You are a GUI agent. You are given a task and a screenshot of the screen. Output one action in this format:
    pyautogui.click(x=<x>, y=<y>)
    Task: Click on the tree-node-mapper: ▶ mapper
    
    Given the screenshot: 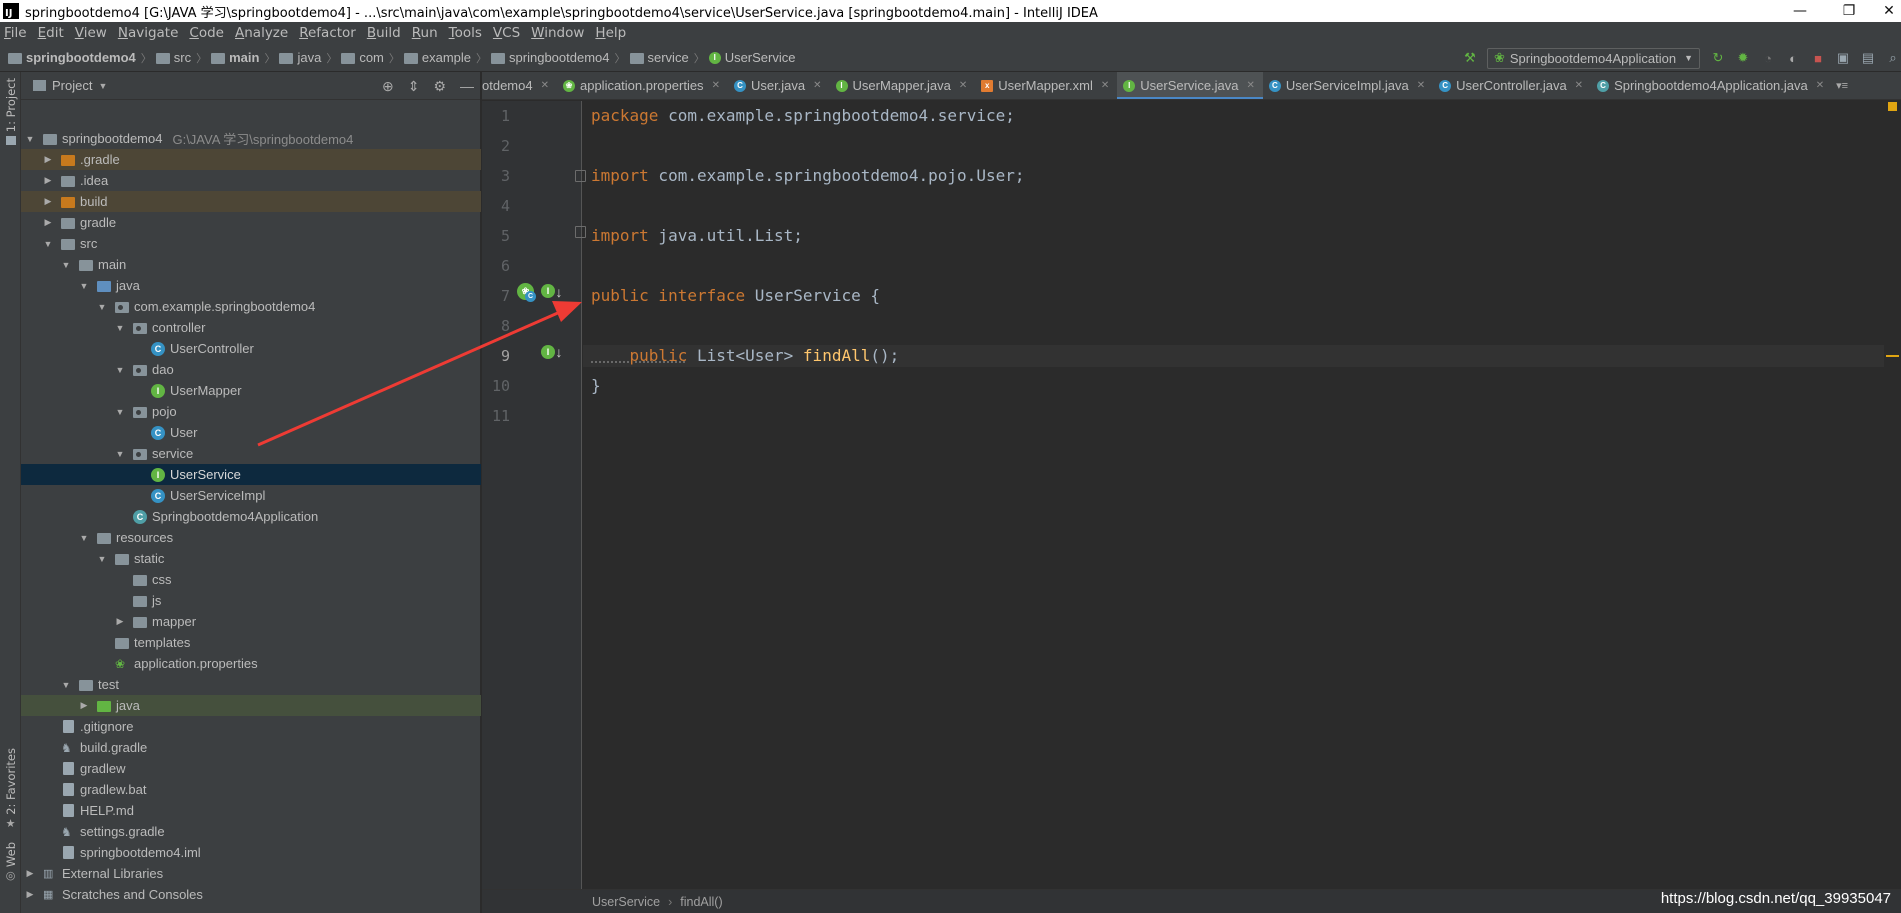 What is the action you would take?
    pyautogui.click(x=251, y=621)
    